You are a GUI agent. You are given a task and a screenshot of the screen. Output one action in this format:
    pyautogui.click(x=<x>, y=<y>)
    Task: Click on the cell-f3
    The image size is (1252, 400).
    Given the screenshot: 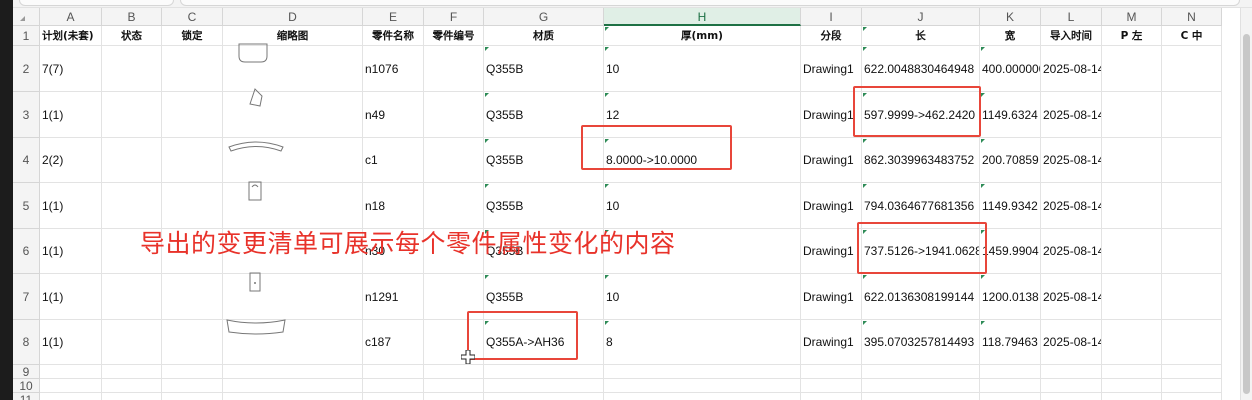 What is the action you would take?
    pyautogui.click(x=454, y=115)
    